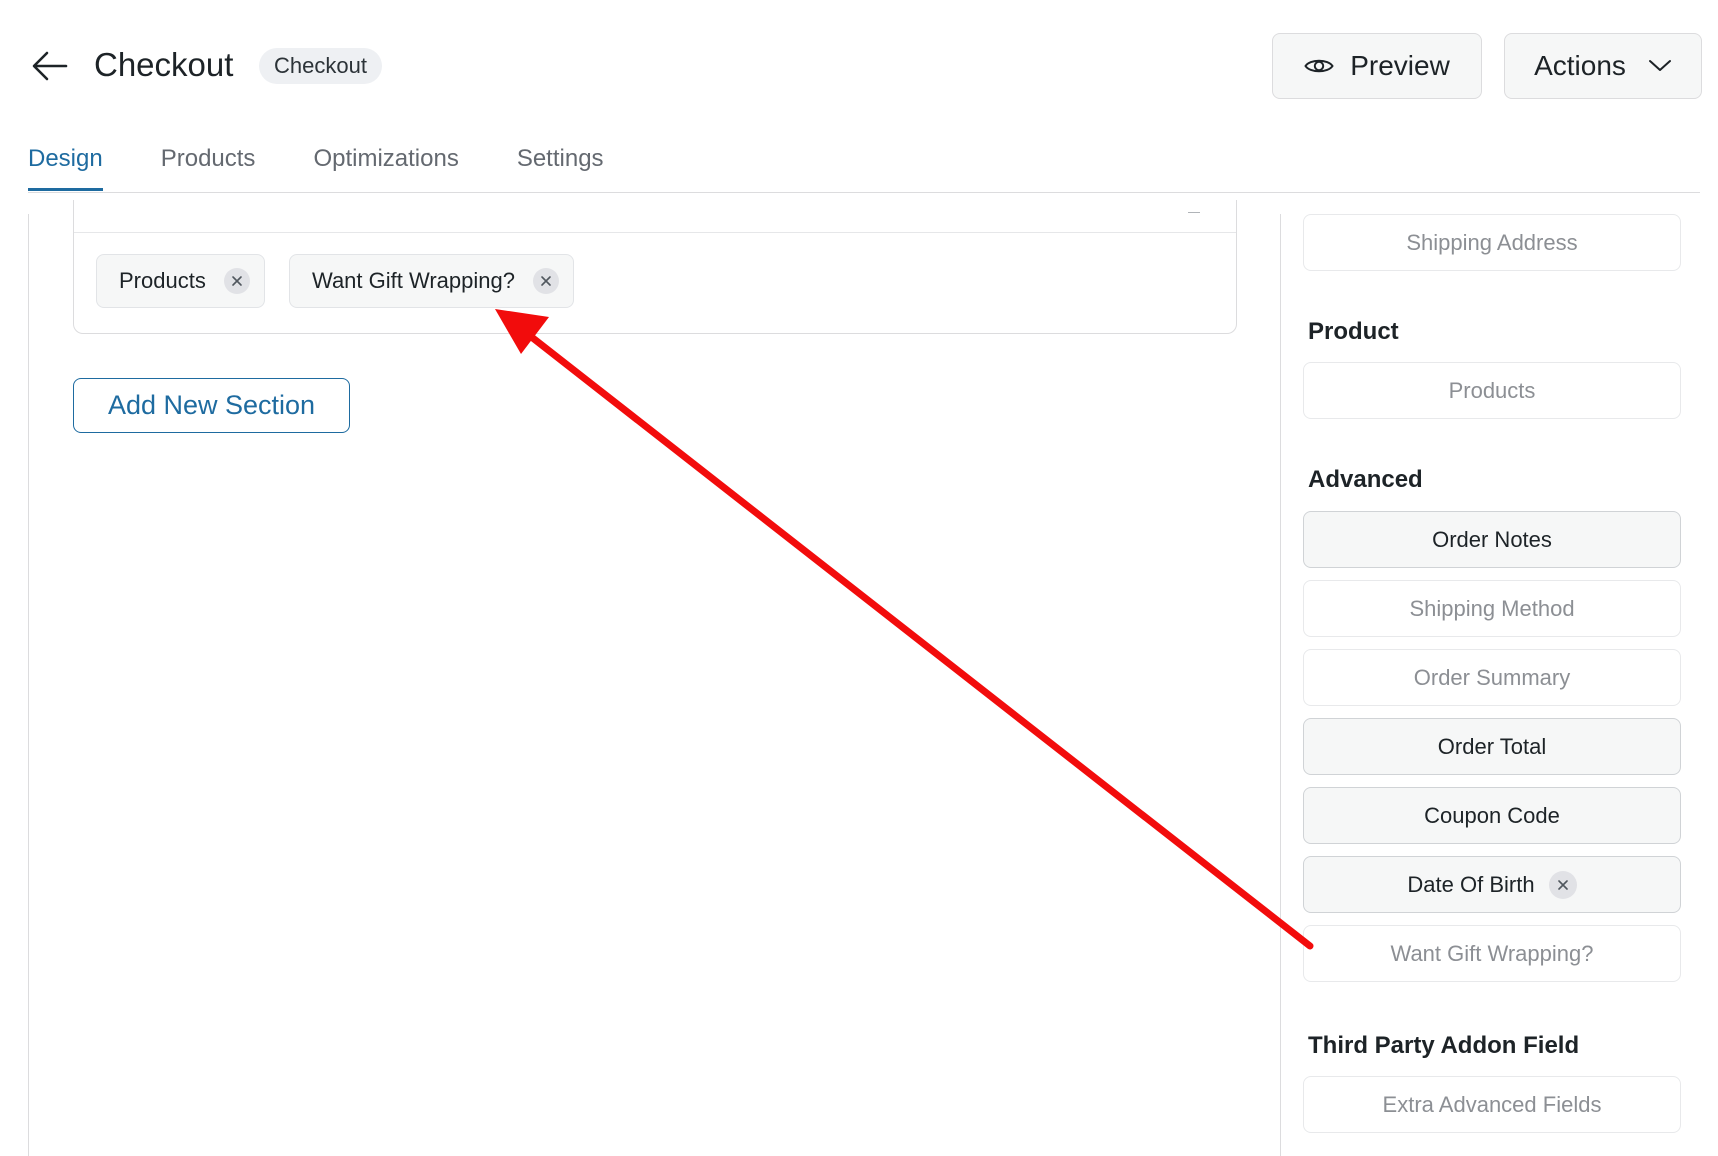 This screenshot has height=1156, width=1718. What do you see at coordinates (1444, 1045) in the screenshot?
I see `group-label-third-party: Third Party Addon Field` at bounding box center [1444, 1045].